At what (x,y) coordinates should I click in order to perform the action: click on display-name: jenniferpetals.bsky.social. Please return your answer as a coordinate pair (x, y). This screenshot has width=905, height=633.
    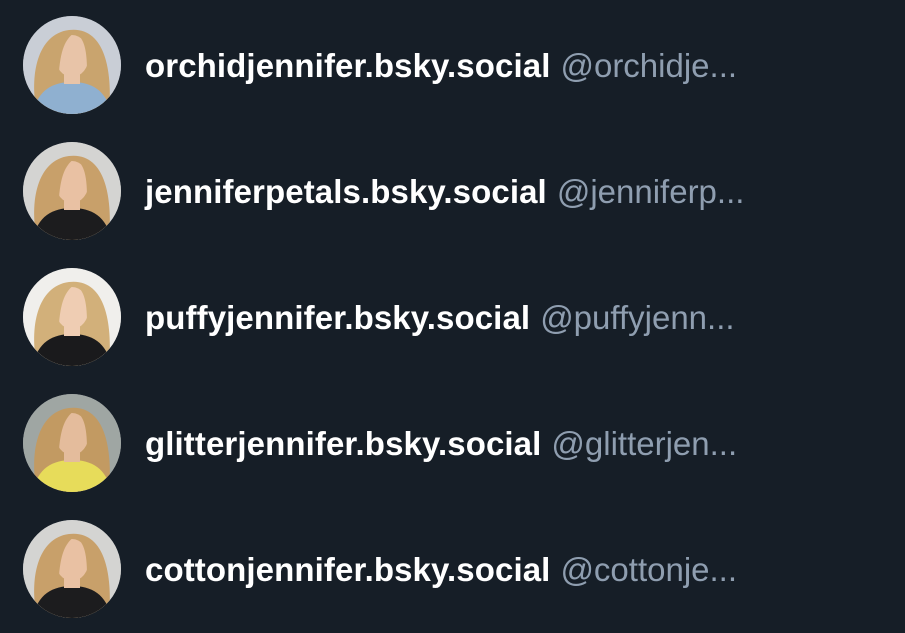
    Looking at the image, I should click on (346, 191).